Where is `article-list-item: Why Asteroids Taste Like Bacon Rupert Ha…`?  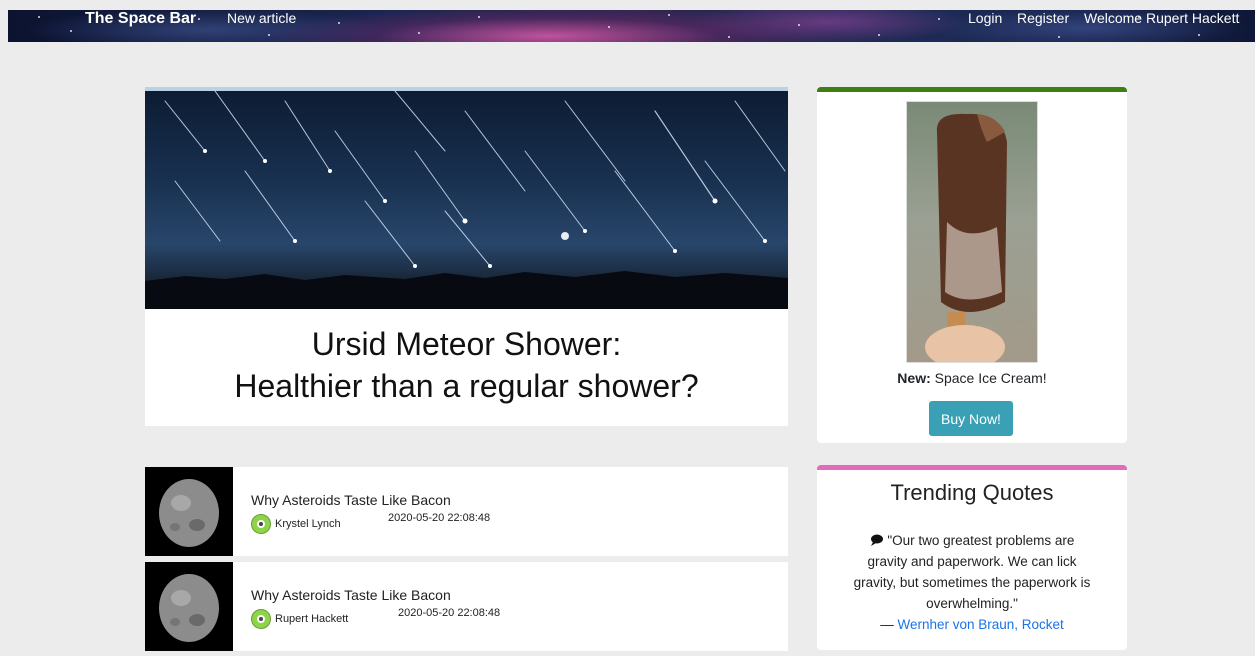
article-list-item: Why Asteroids Taste Like Bacon Rupert Ha… is located at coordinates (466, 606).